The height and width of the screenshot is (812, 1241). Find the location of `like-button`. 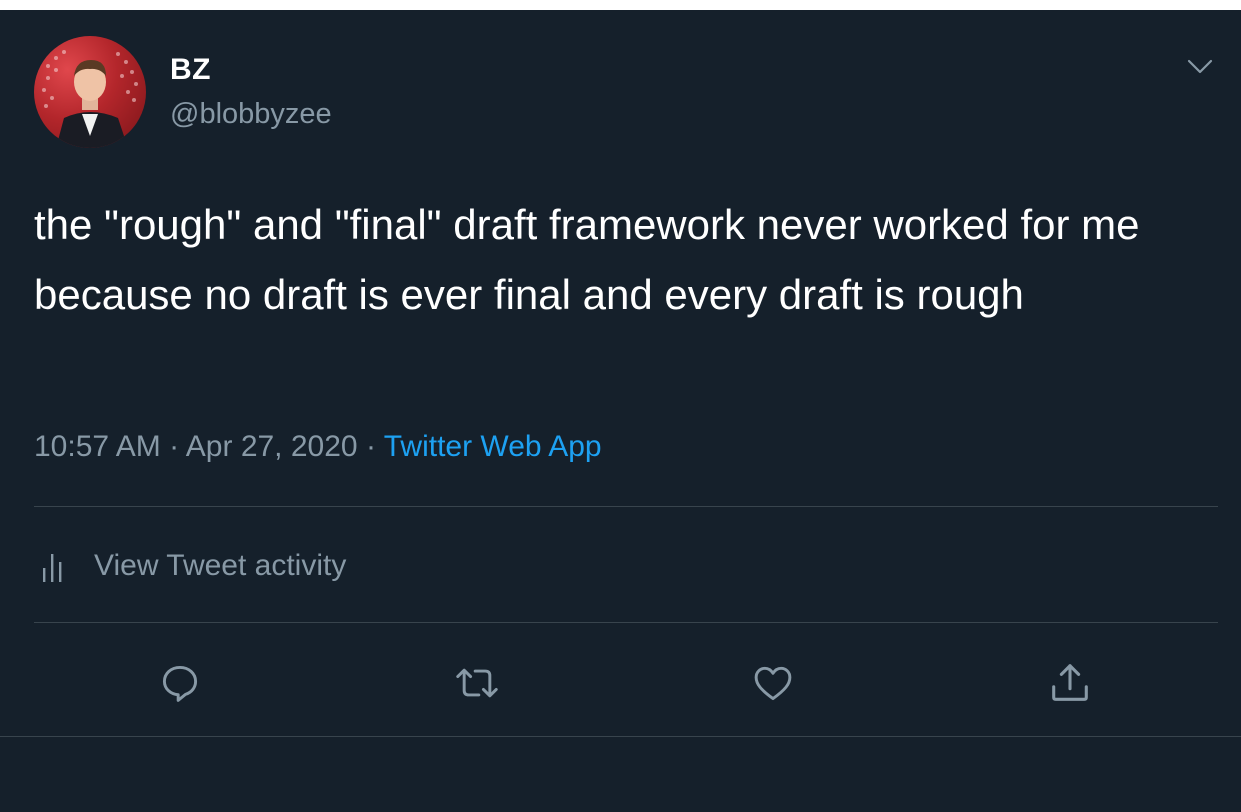

like-button is located at coordinates (773, 683).